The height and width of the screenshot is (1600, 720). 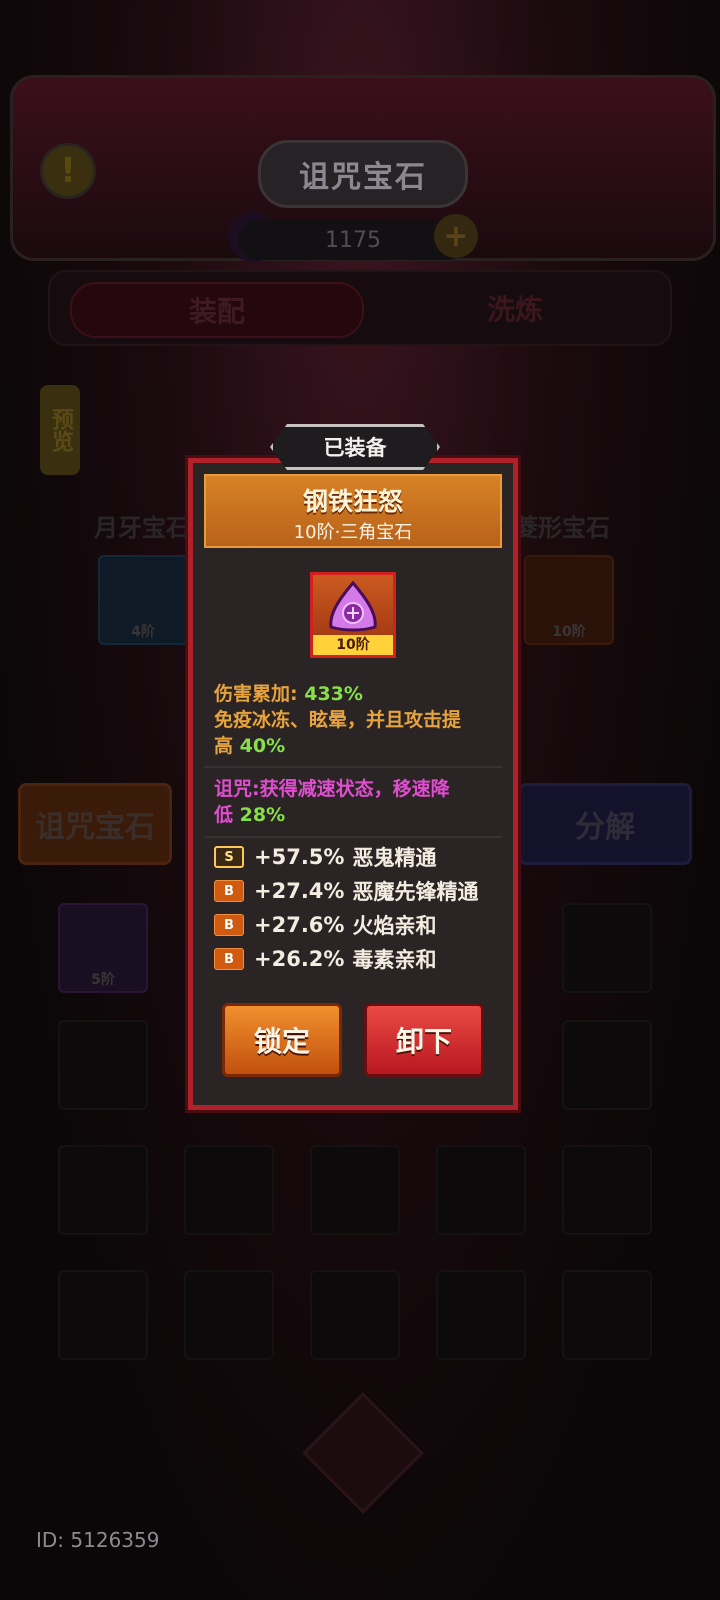 What do you see at coordinates (256, 694) in the screenshot?
I see `effect-label: 伤害累加:` at bounding box center [256, 694].